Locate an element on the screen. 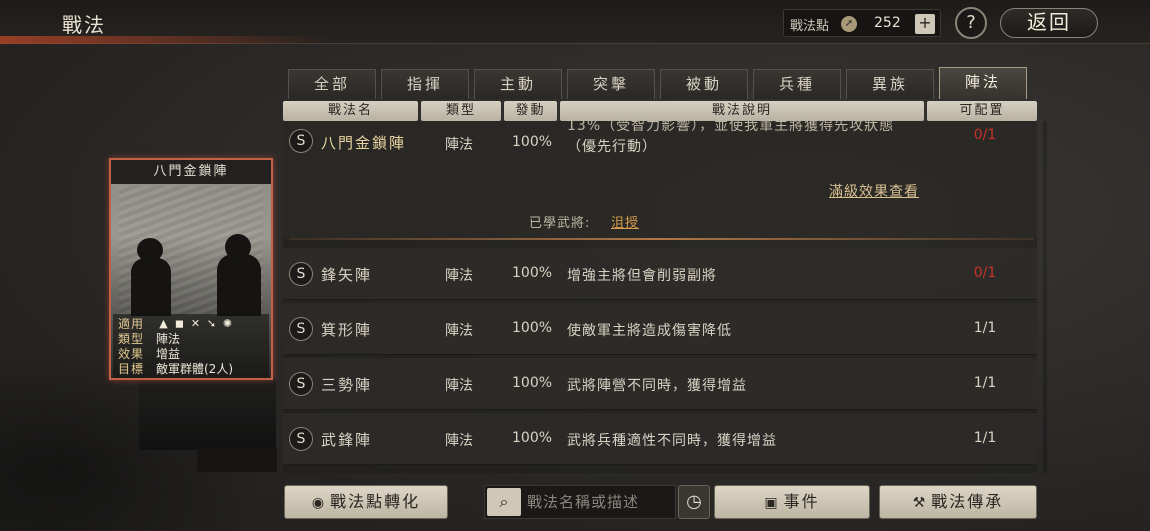 The image size is (1150, 531). tactic-name: 八門金鎖陣 is located at coordinates (364, 143).